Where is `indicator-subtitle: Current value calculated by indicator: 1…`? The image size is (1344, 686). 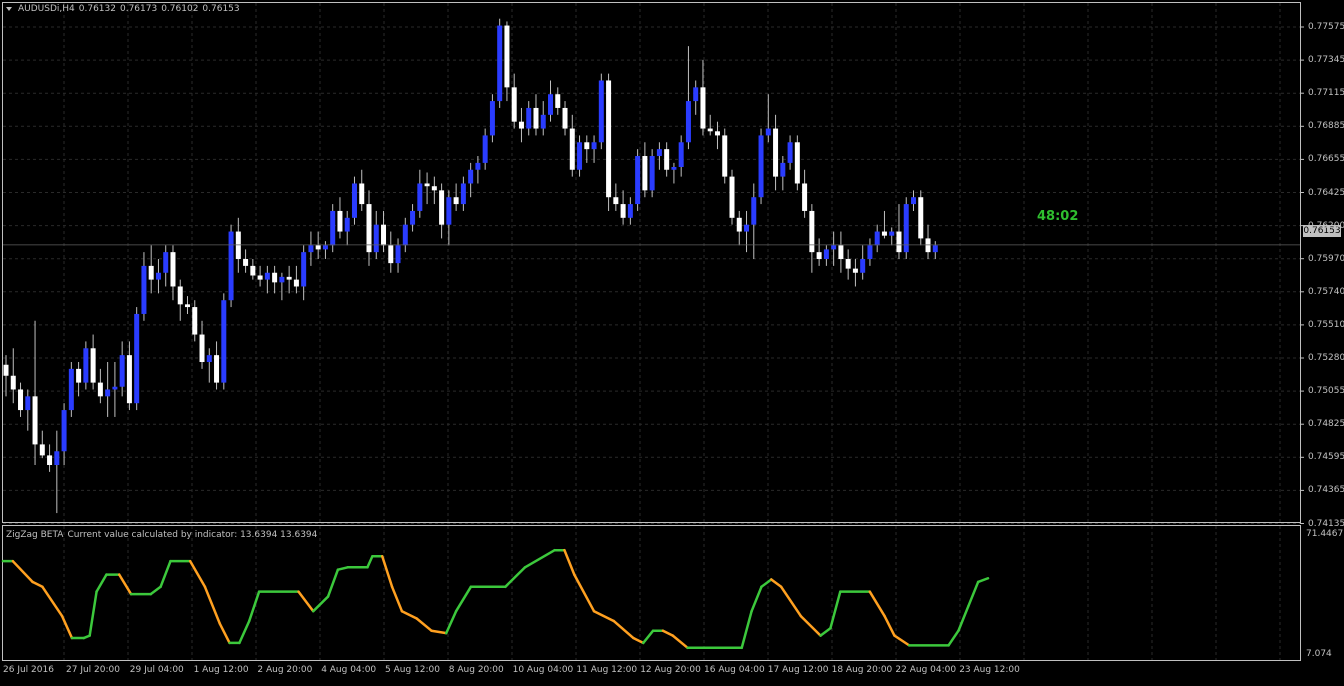
indicator-subtitle: Current value calculated by indicator: 1… is located at coordinates (192, 535).